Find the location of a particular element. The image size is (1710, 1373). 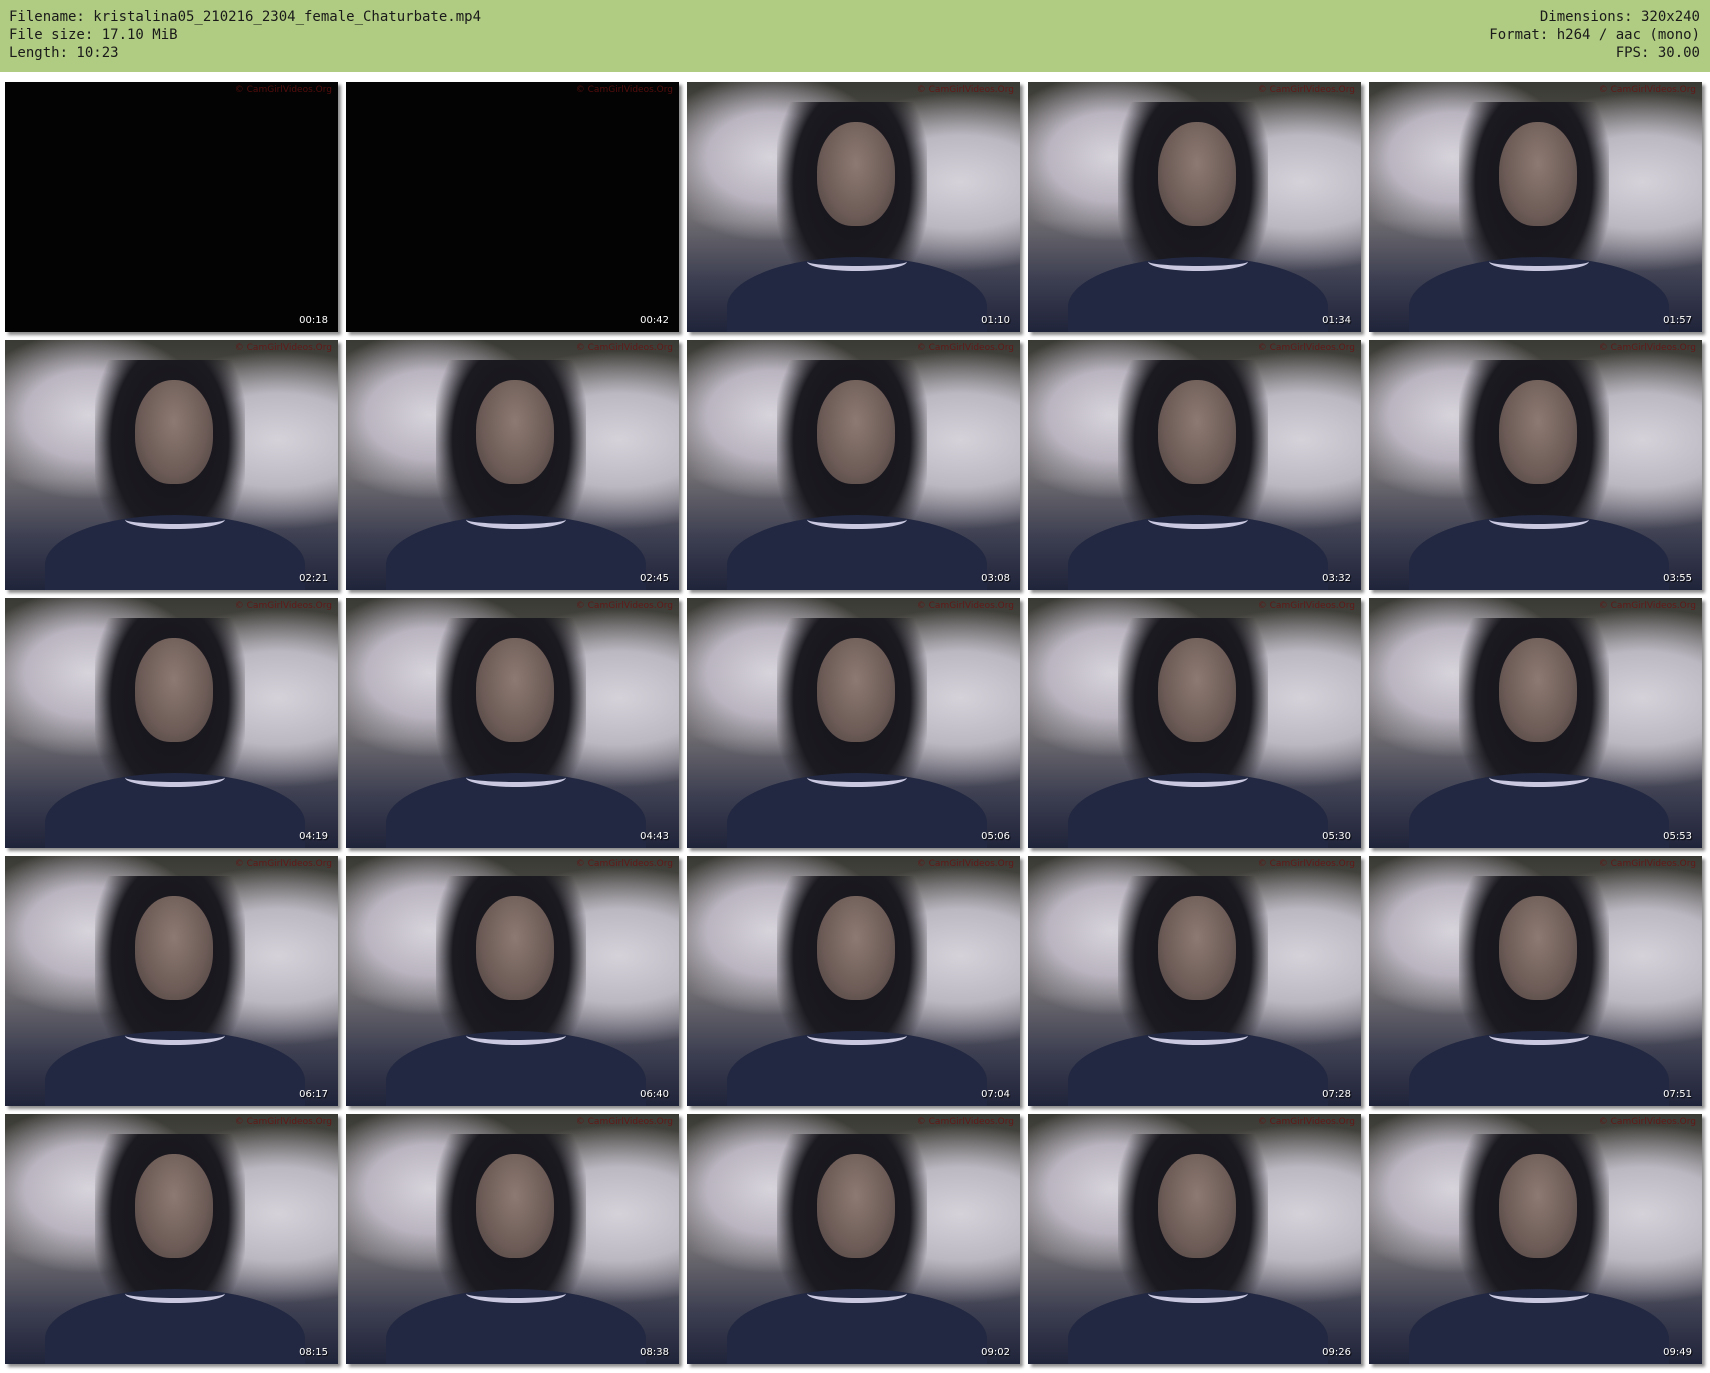

thumbnail-frame: © CamGirlVideos.Org 06:17 is located at coordinates (171, 981).